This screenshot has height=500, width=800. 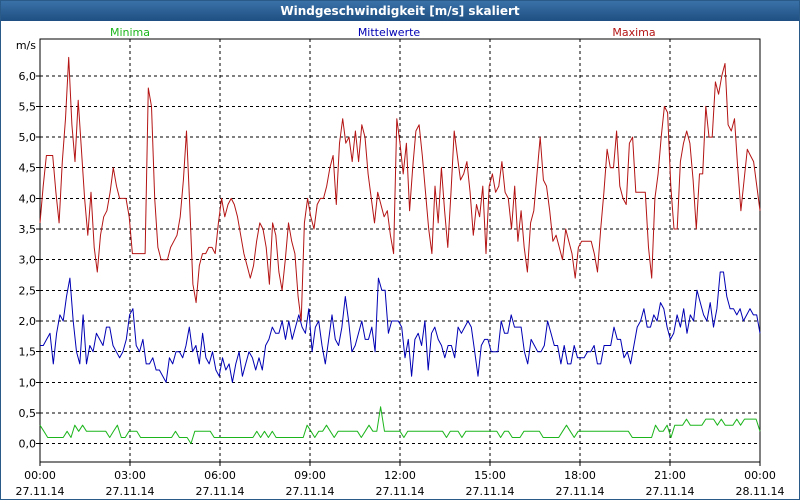 I want to click on x-tick-date: 28.11.14, so click(x=760, y=491).